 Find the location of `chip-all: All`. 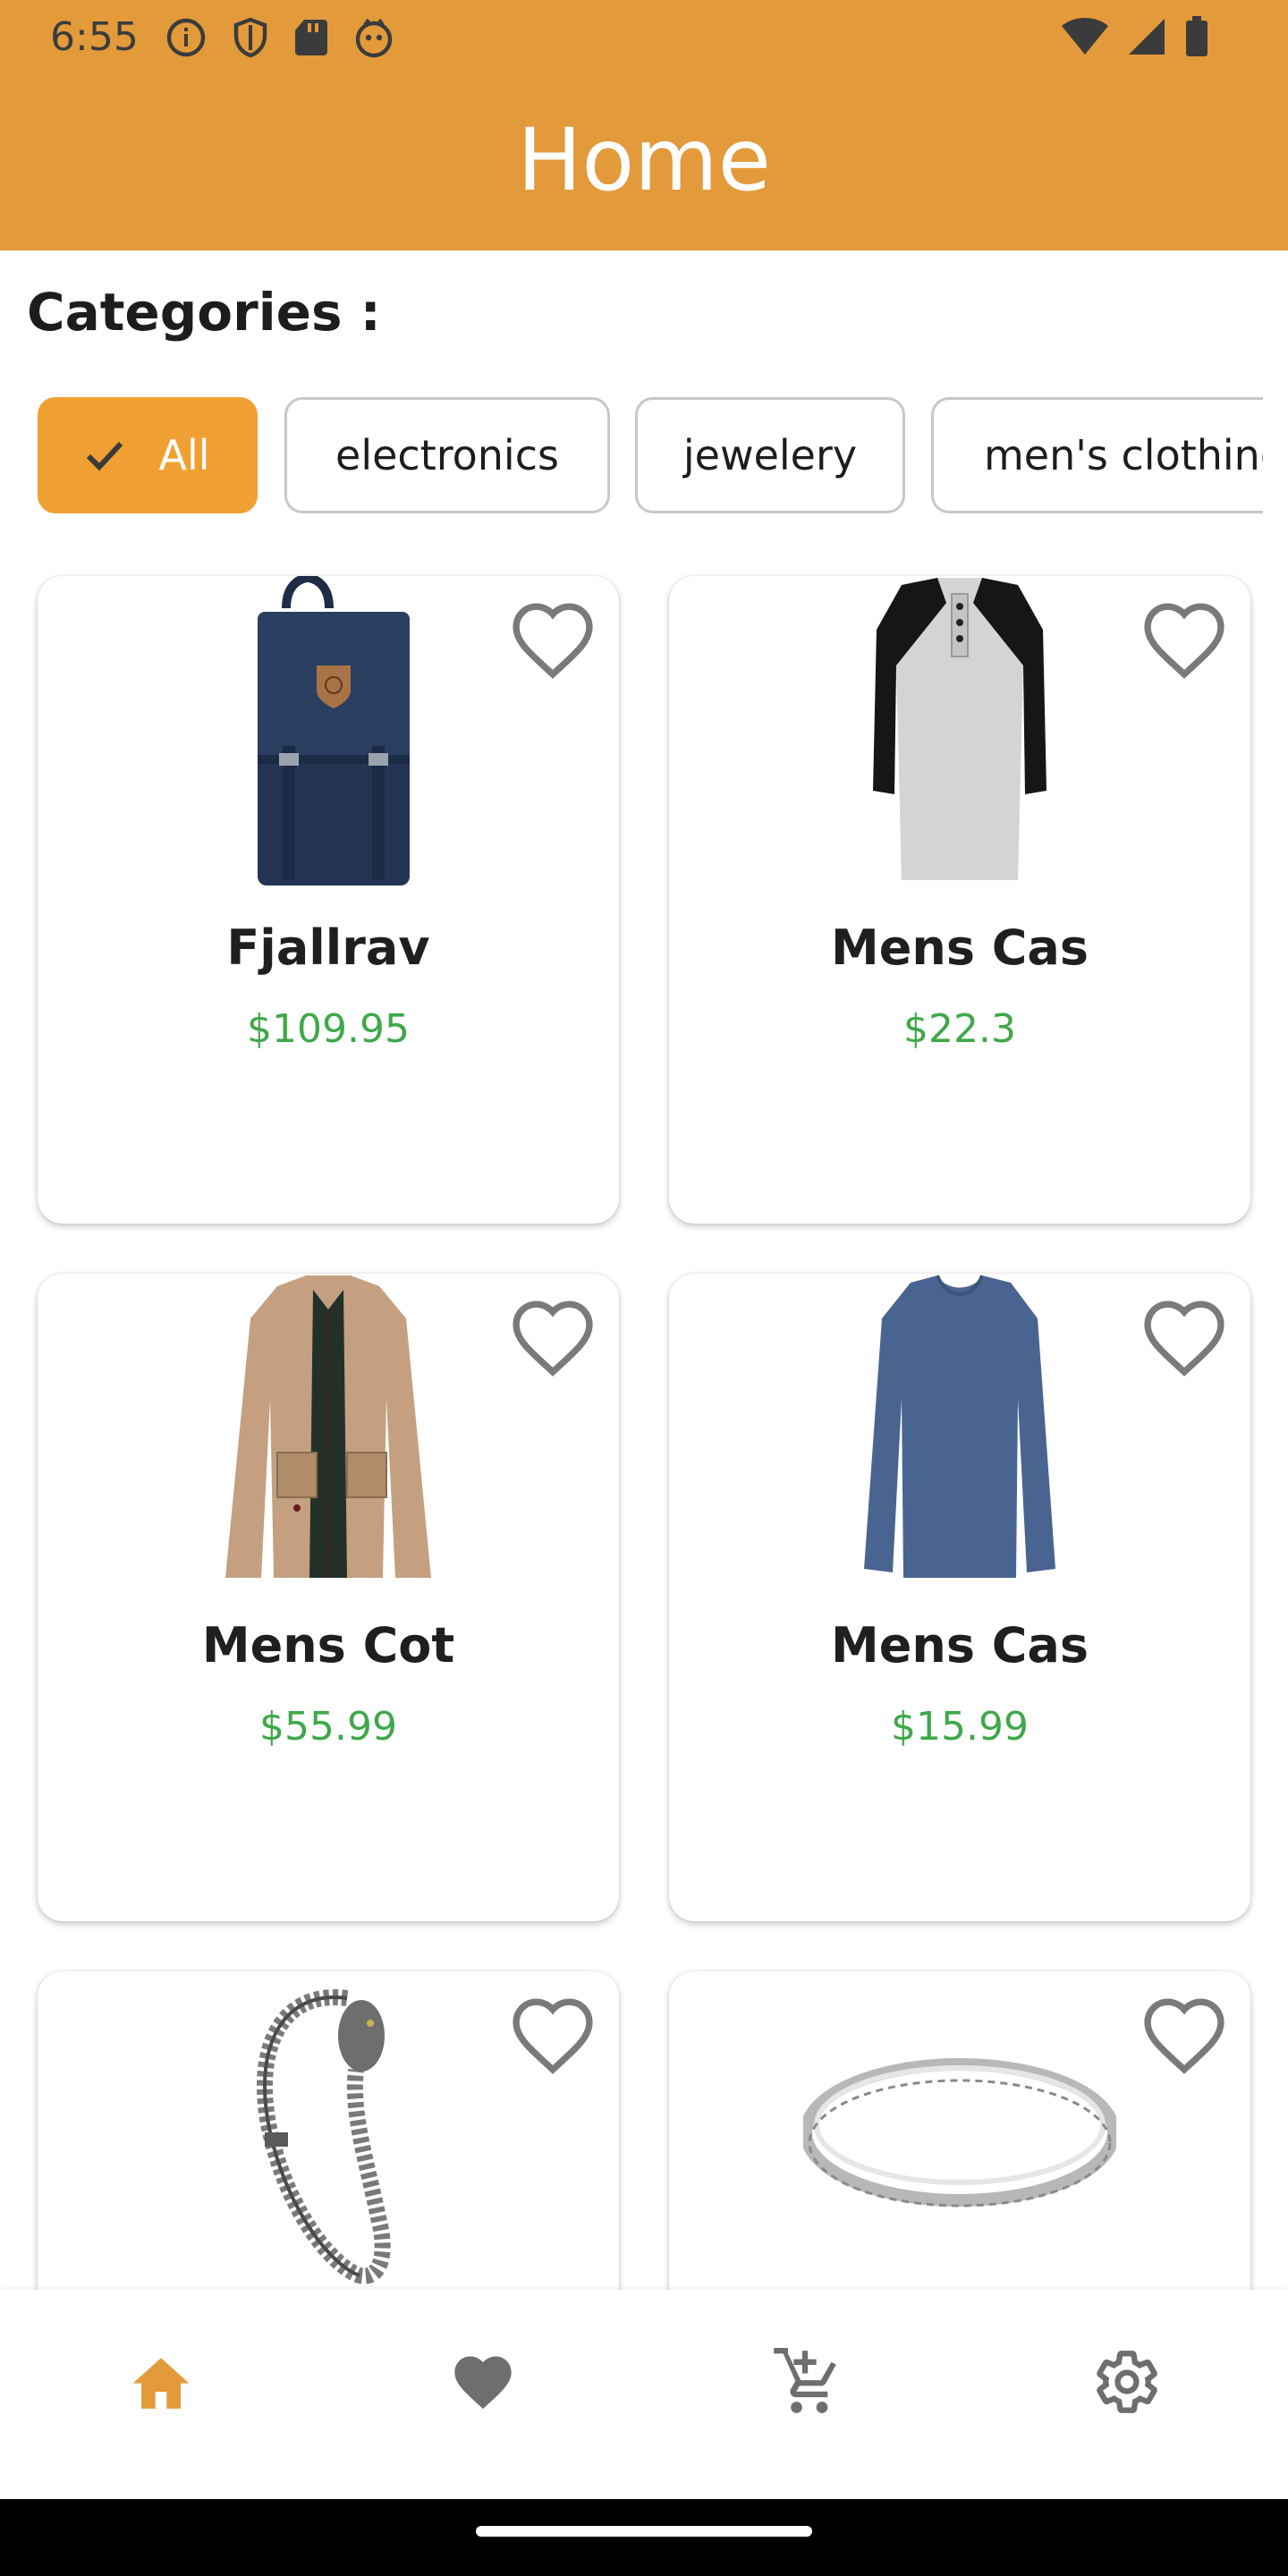

chip-all: All is located at coordinates (148, 455).